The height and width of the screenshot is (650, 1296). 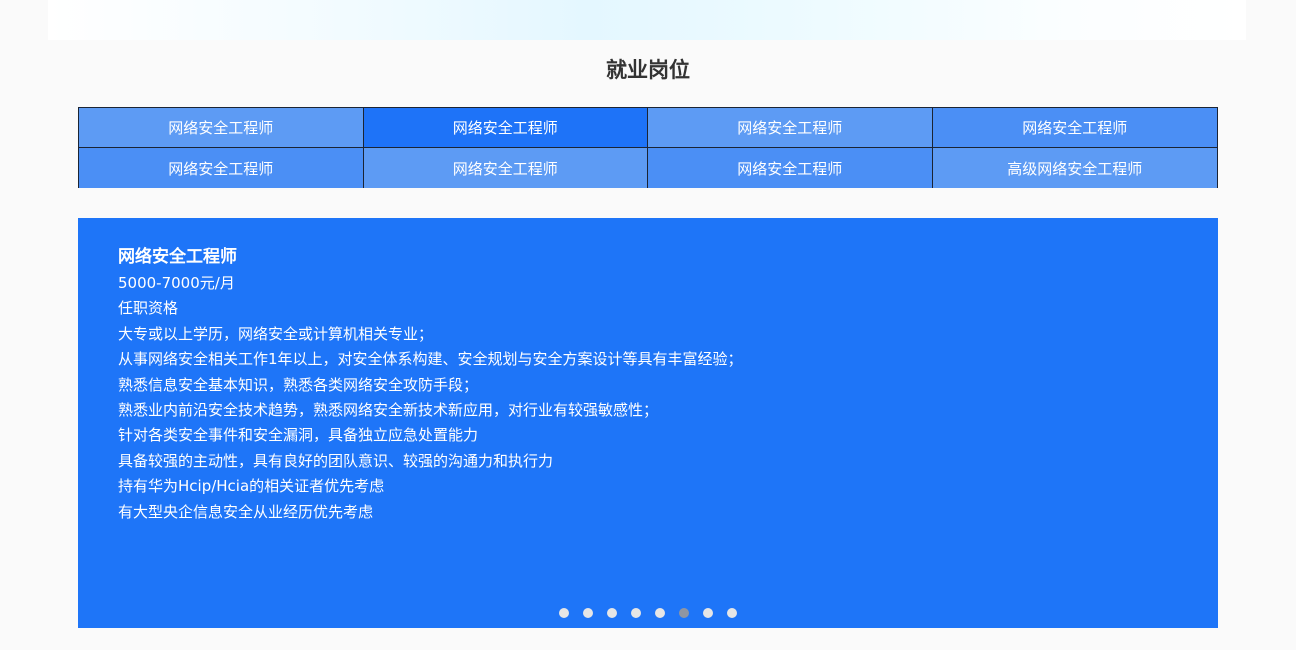 I want to click on requirement-item: 有大型央企信息安全从业经历优先考虑, so click(x=246, y=511).